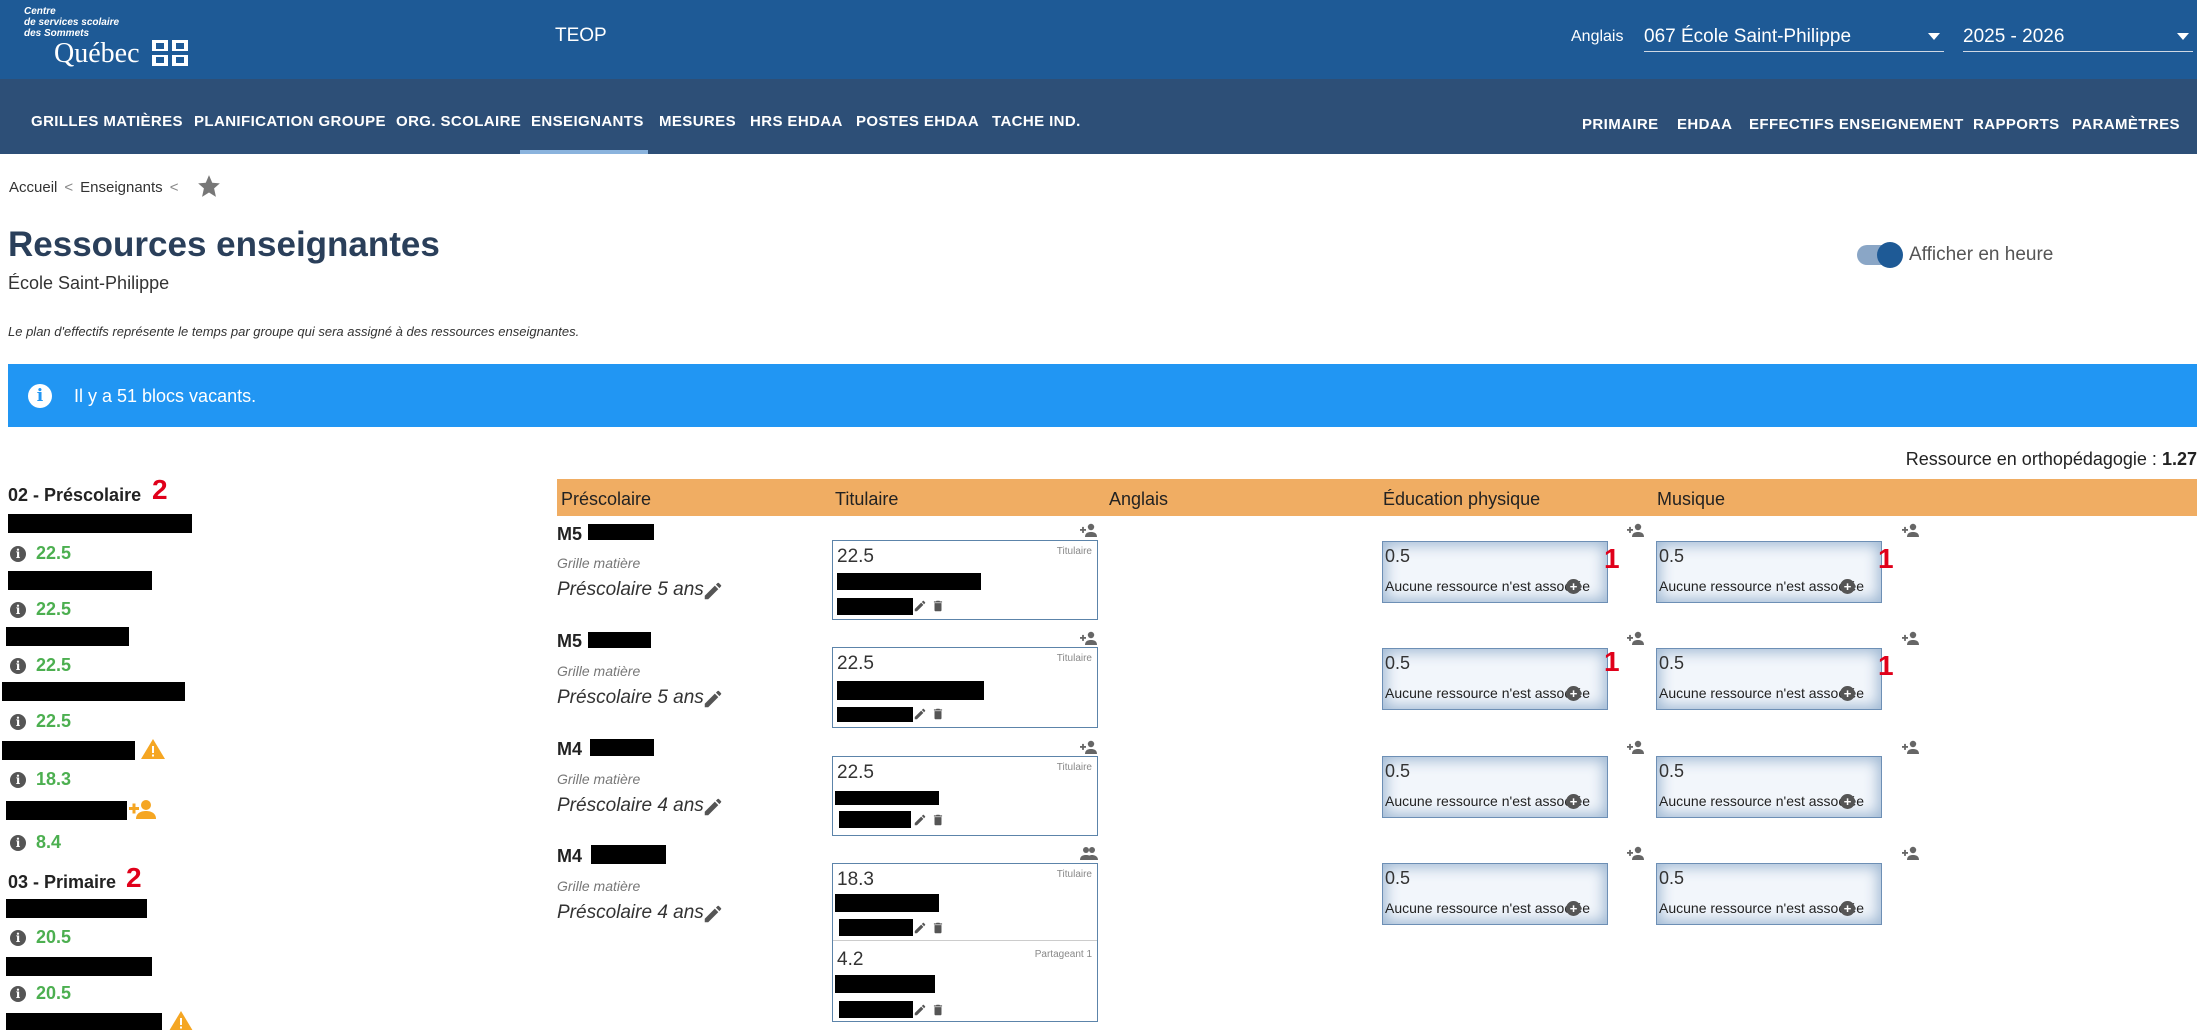  I want to click on group-code: M4, so click(570, 749).